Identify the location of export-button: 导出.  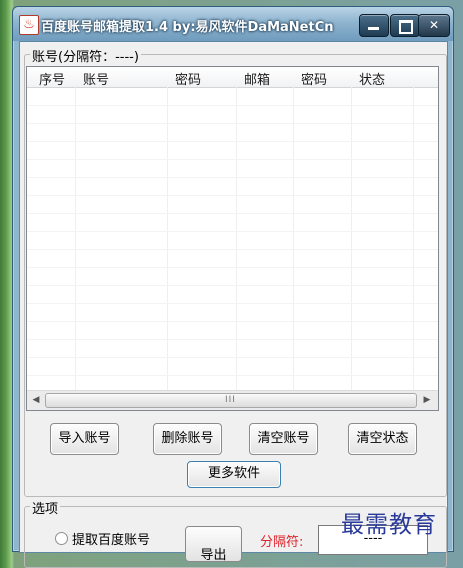
(213, 544).